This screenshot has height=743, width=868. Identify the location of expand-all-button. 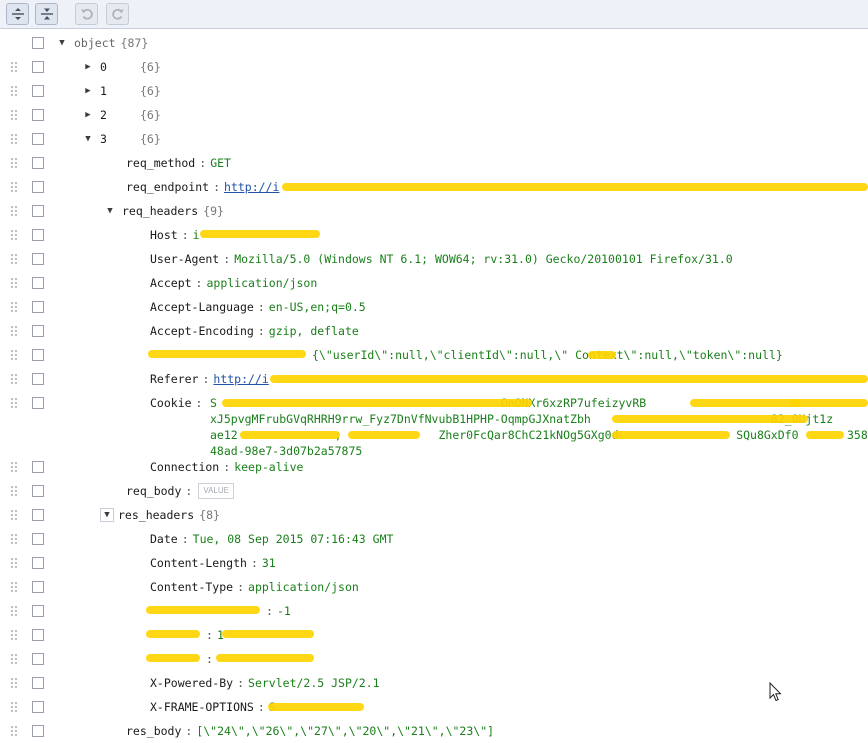
(17, 14).